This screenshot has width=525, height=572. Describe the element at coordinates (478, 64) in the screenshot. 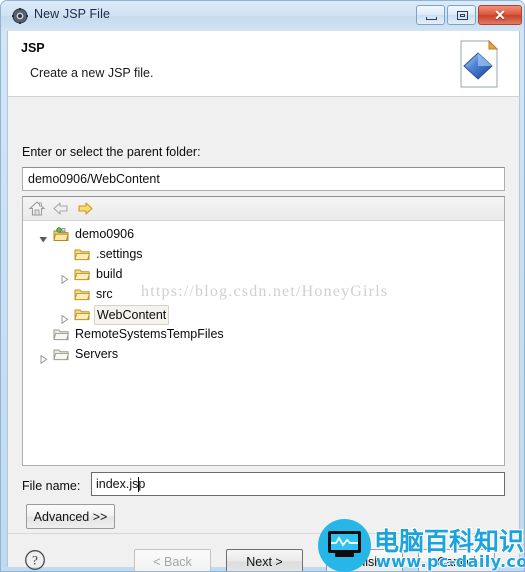

I see `jsp-page-icon` at that location.